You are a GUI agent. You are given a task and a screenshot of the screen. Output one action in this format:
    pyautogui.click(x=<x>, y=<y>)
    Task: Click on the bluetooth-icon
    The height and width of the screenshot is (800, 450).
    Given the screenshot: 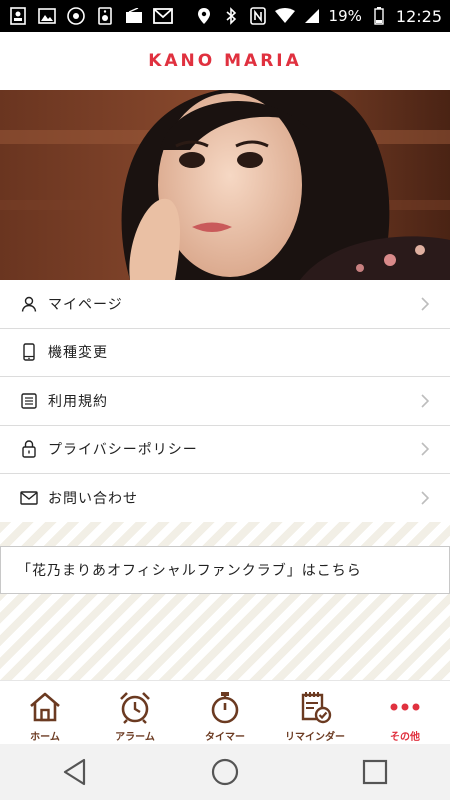 What is the action you would take?
    pyautogui.click(x=231, y=16)
    